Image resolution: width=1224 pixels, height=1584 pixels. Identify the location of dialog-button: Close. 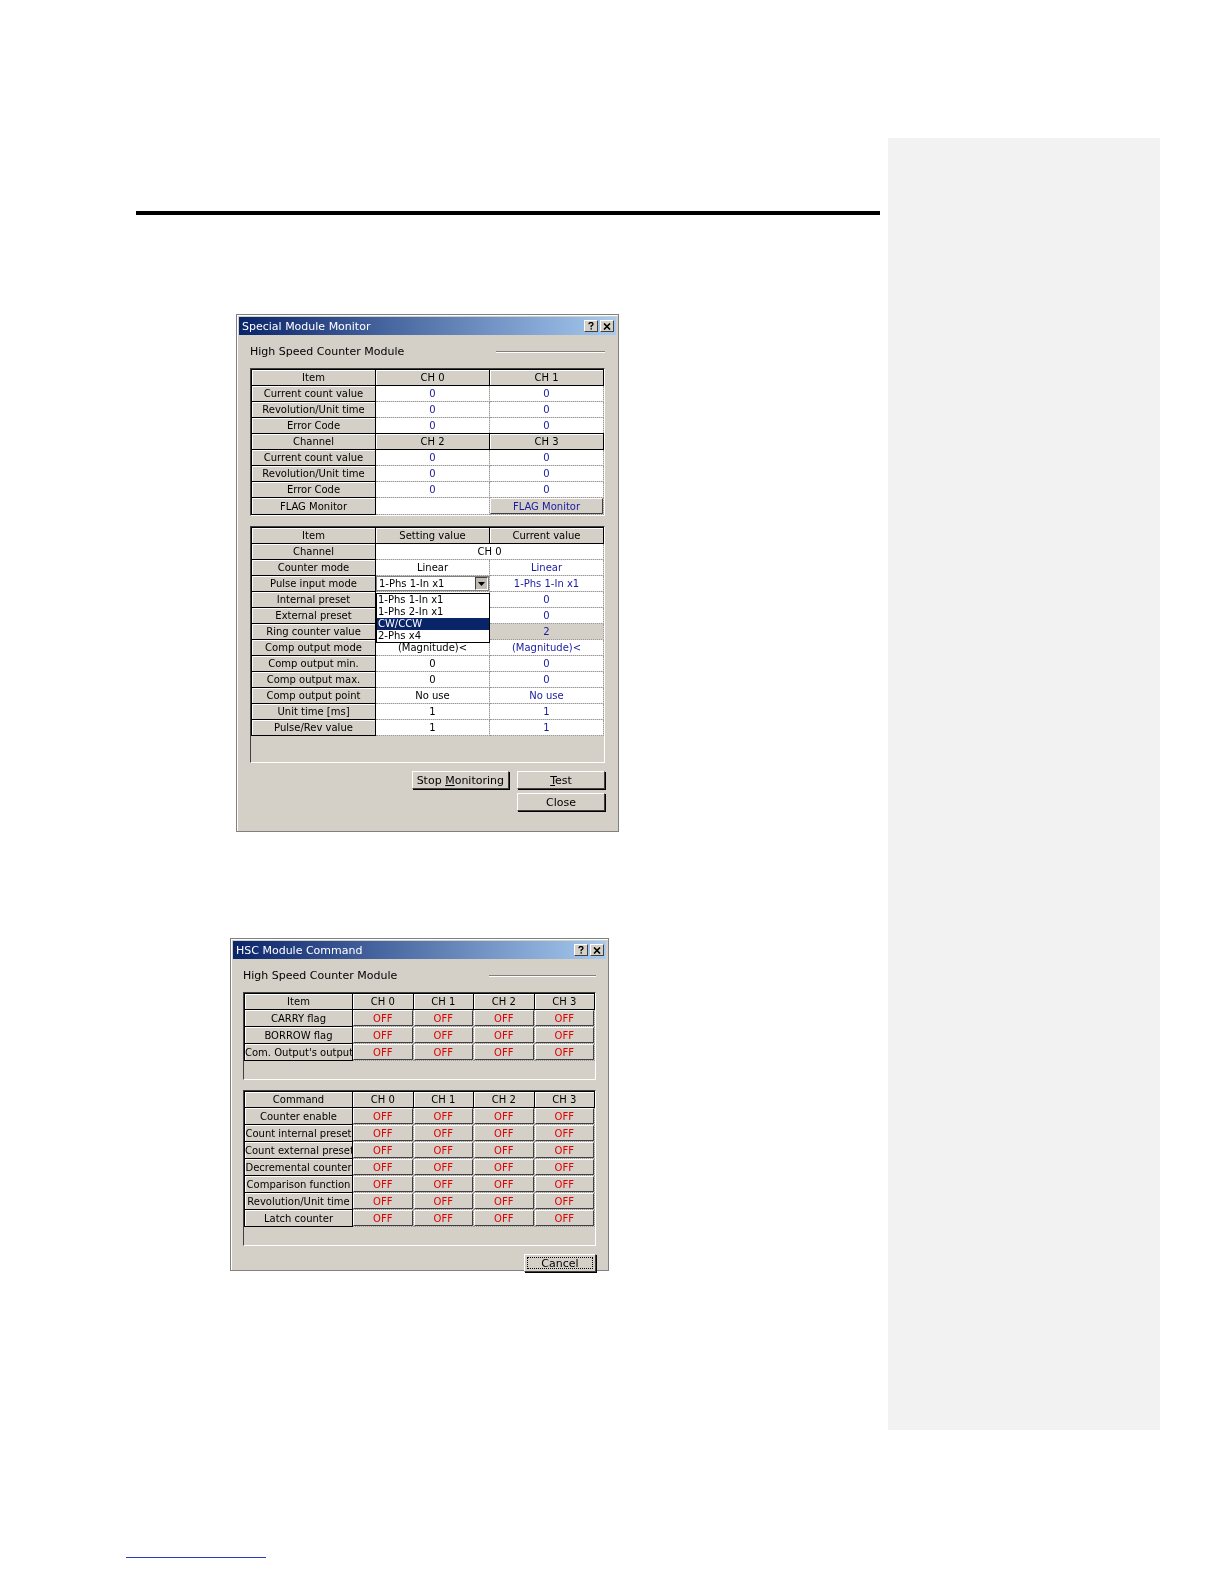
(561, 802).